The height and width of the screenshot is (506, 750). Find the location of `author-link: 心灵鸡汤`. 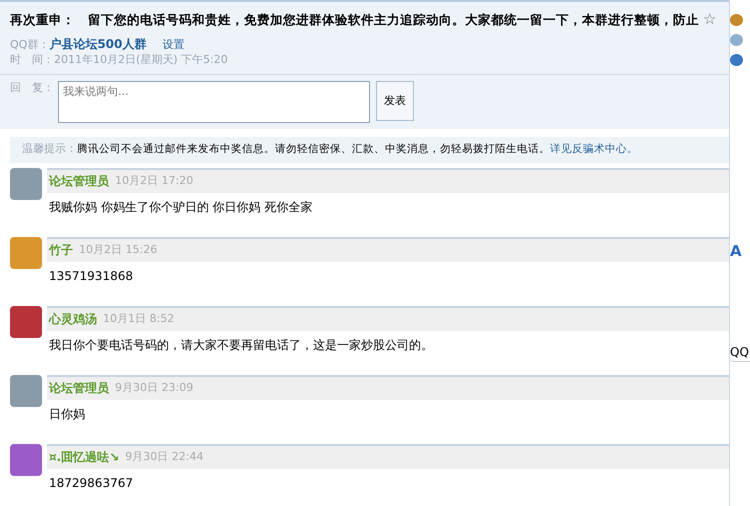

author-link: 心灵鸡汤 is located at coordinates (73, 319).